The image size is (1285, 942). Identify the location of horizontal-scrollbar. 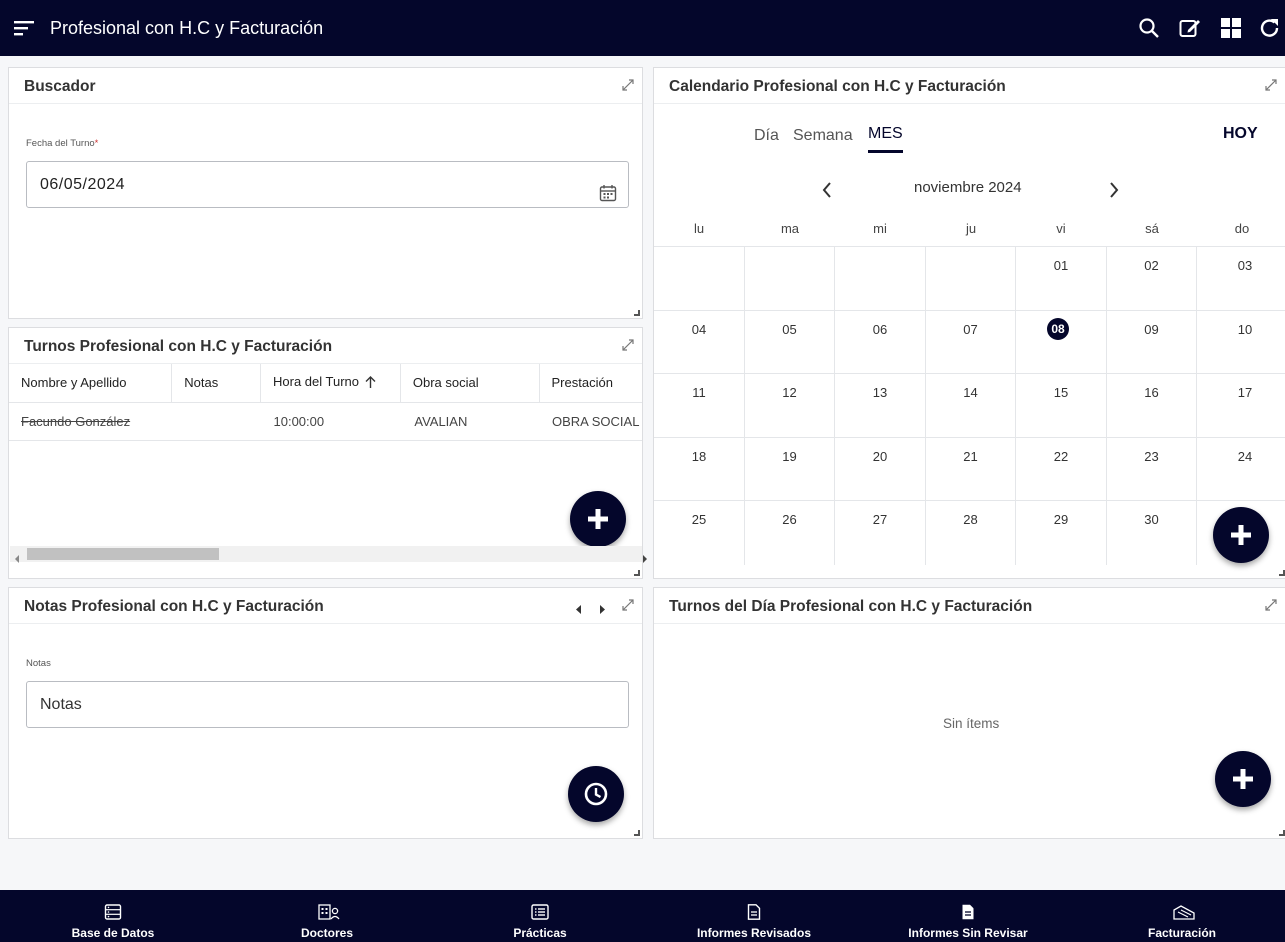
(328, 554).